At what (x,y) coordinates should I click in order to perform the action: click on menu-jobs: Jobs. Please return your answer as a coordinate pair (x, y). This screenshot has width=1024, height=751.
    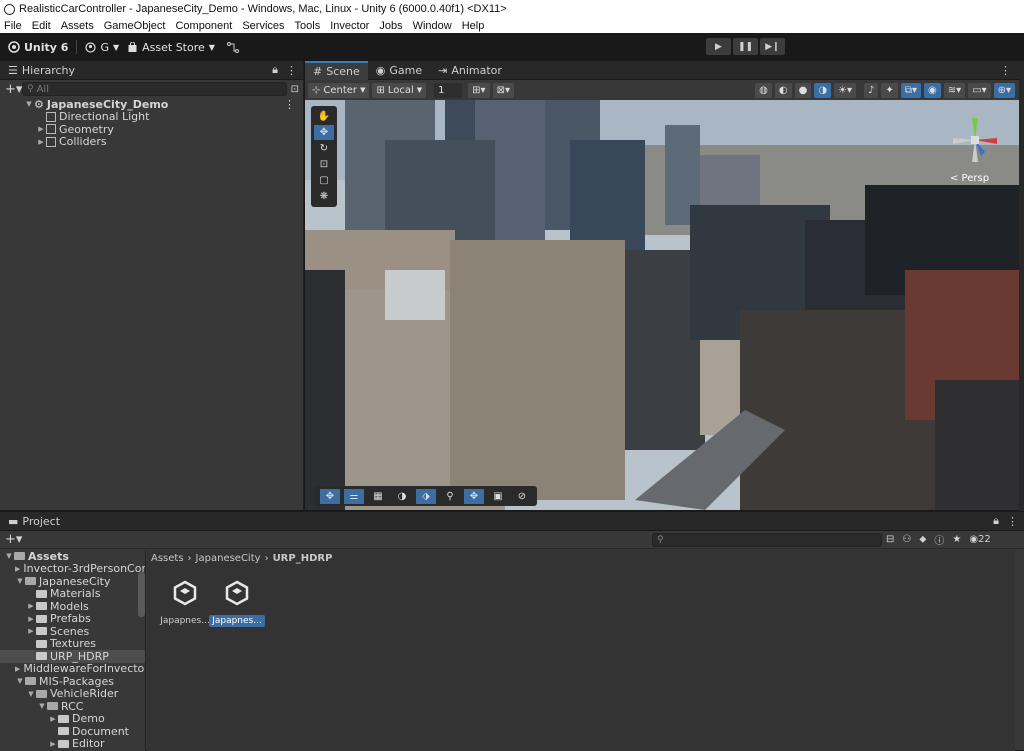
    Looking at the image, I should click on (390, 26).